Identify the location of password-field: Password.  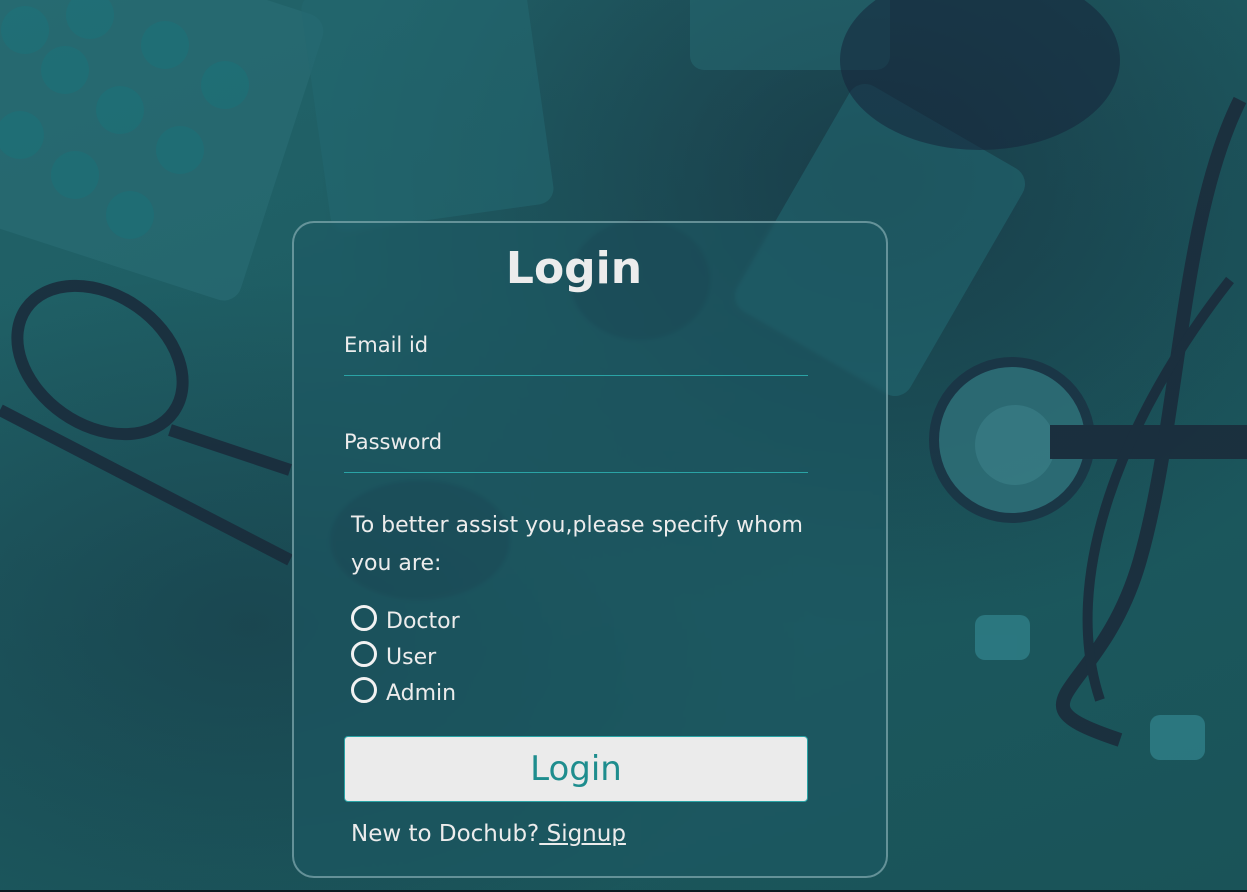
(578, 448).